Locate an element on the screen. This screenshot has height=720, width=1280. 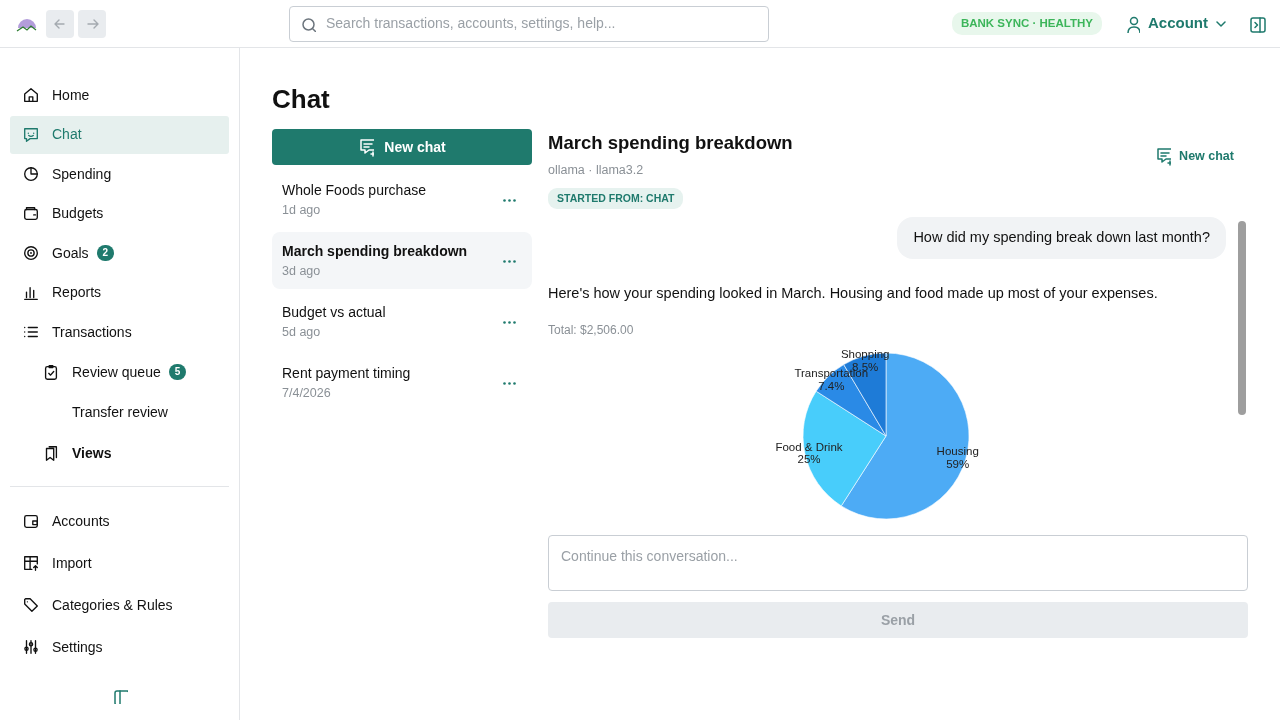
sidebar-item: Goals 2 is located at coordinates (119, 253).